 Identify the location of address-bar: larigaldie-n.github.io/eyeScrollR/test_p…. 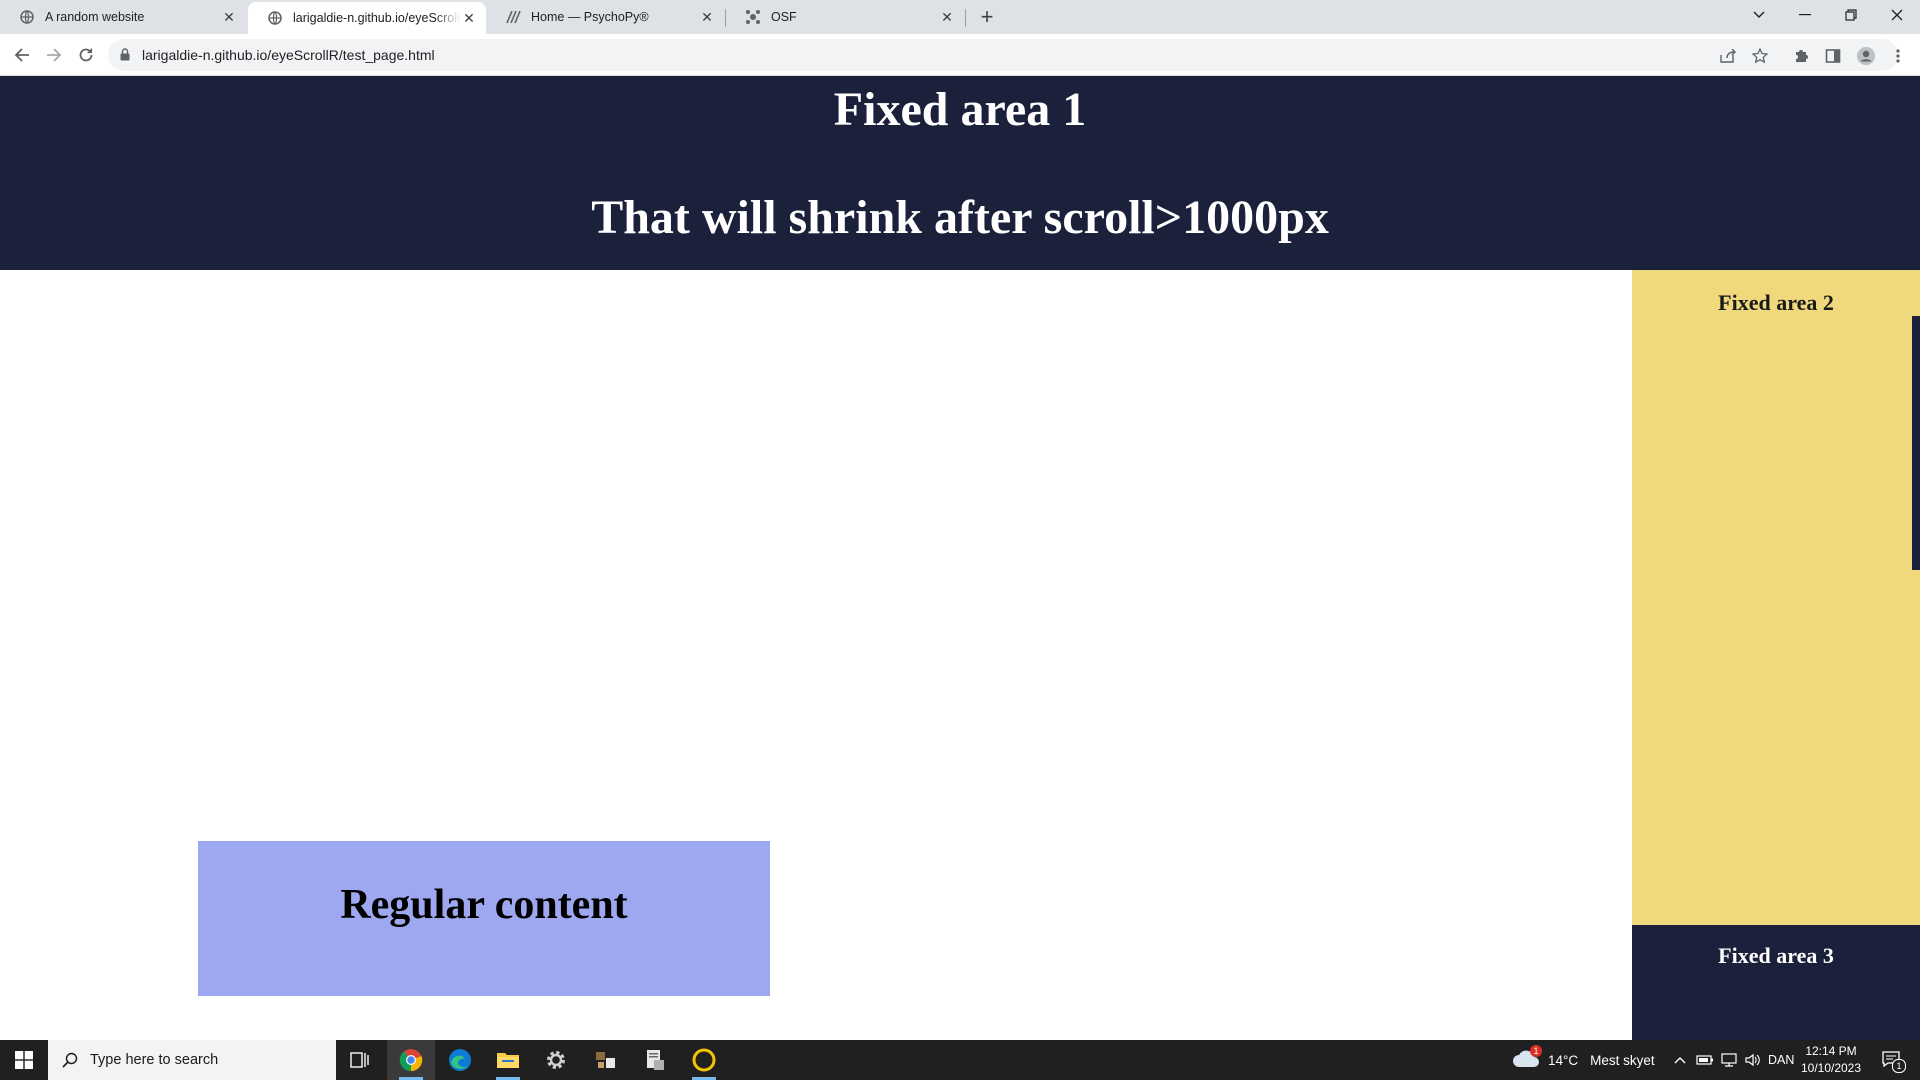
(1003, 55).